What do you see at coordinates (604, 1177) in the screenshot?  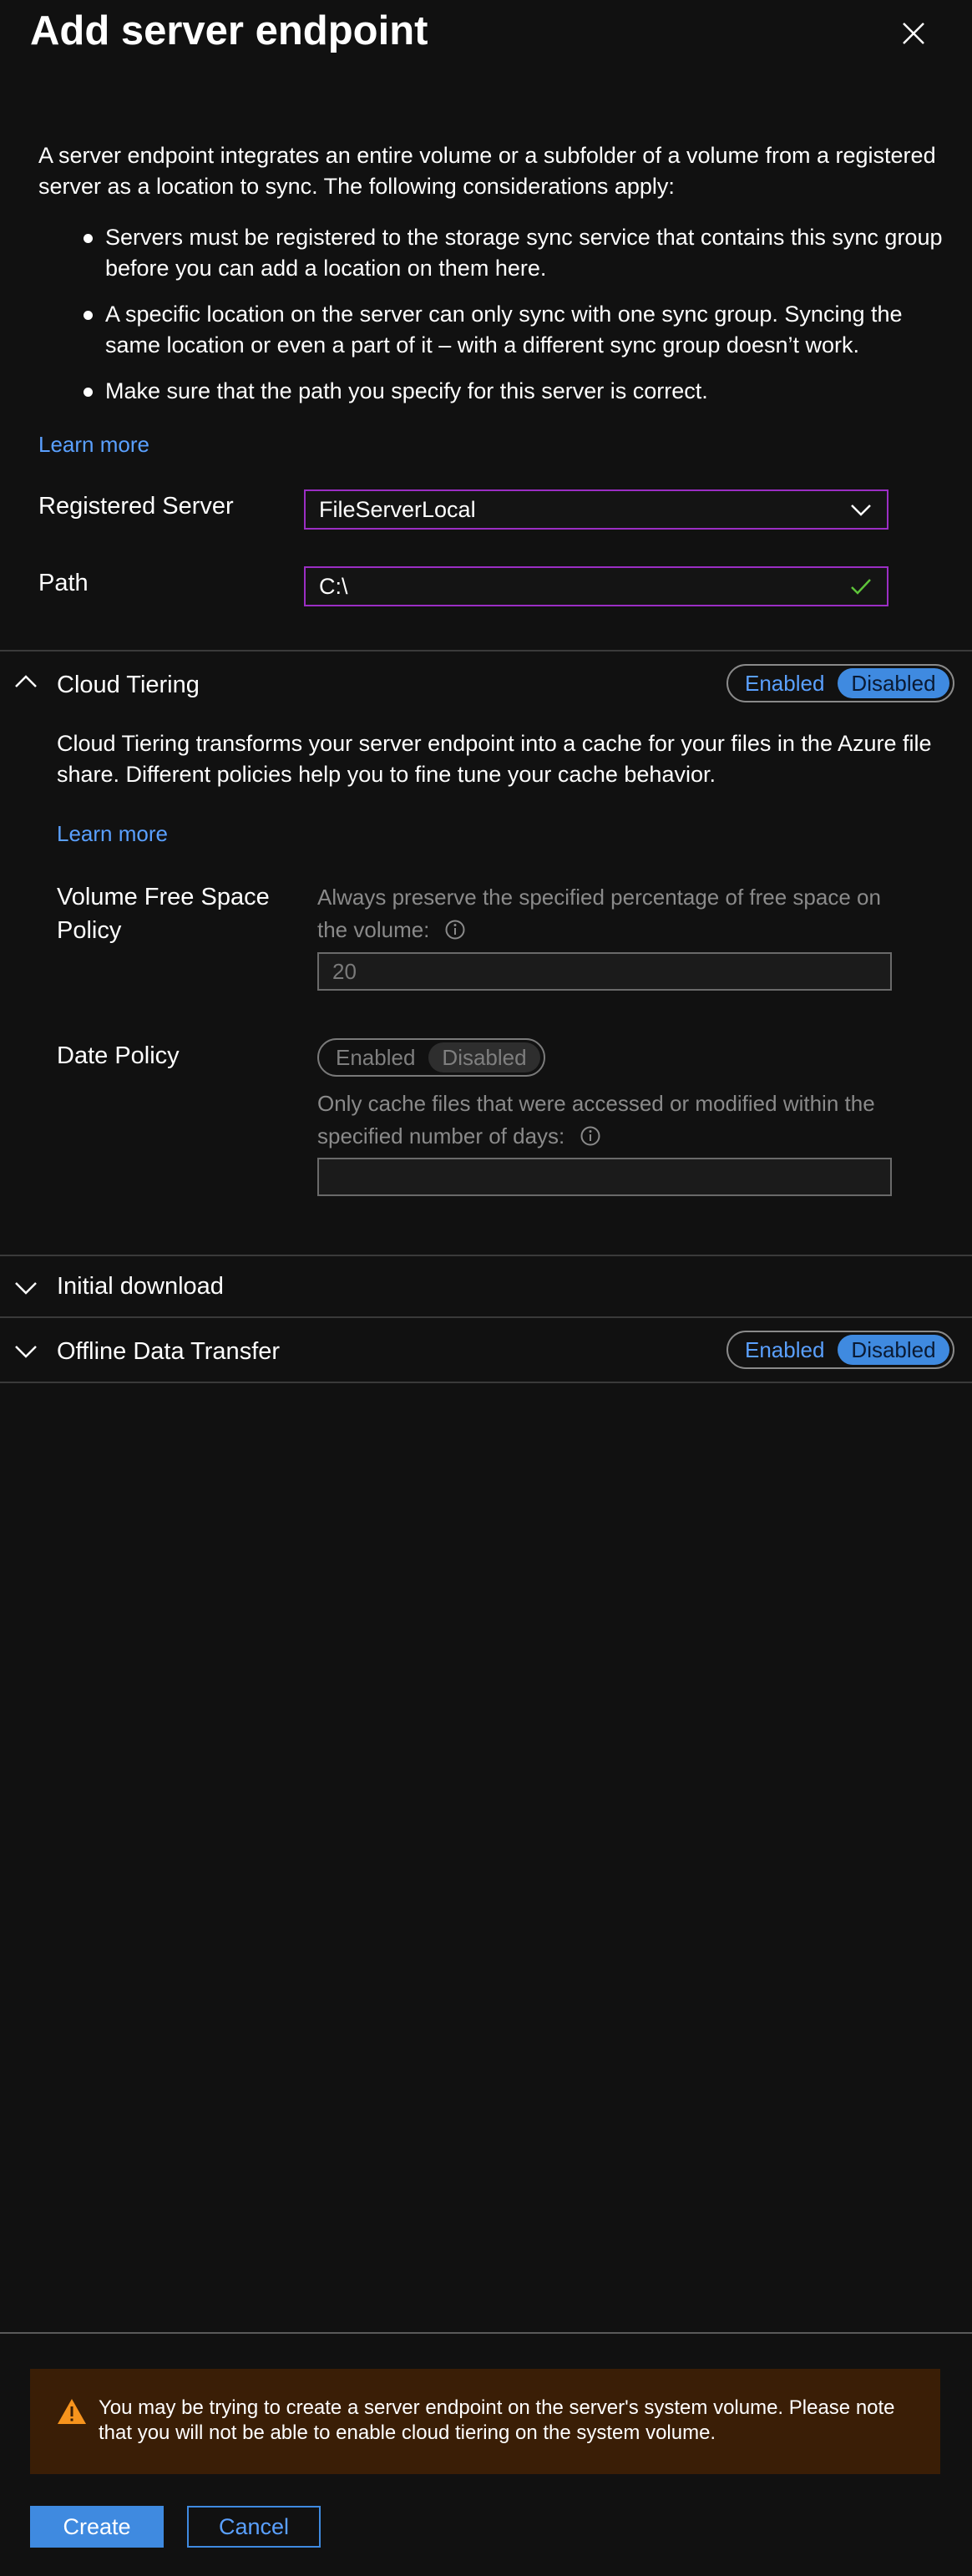 I see `date-policy-input` at bounding box center [604, 1177].